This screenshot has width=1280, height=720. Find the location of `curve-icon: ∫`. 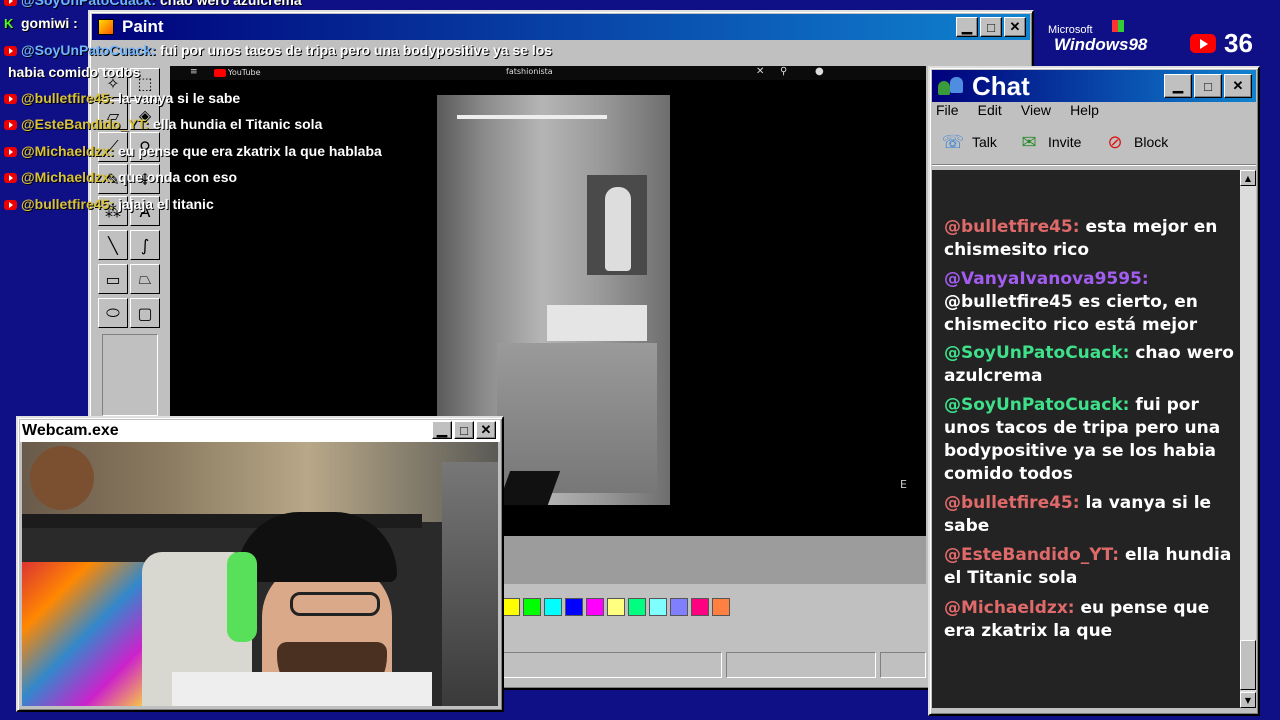

curve-icon: ∫ is located at coordinates (145, 245).